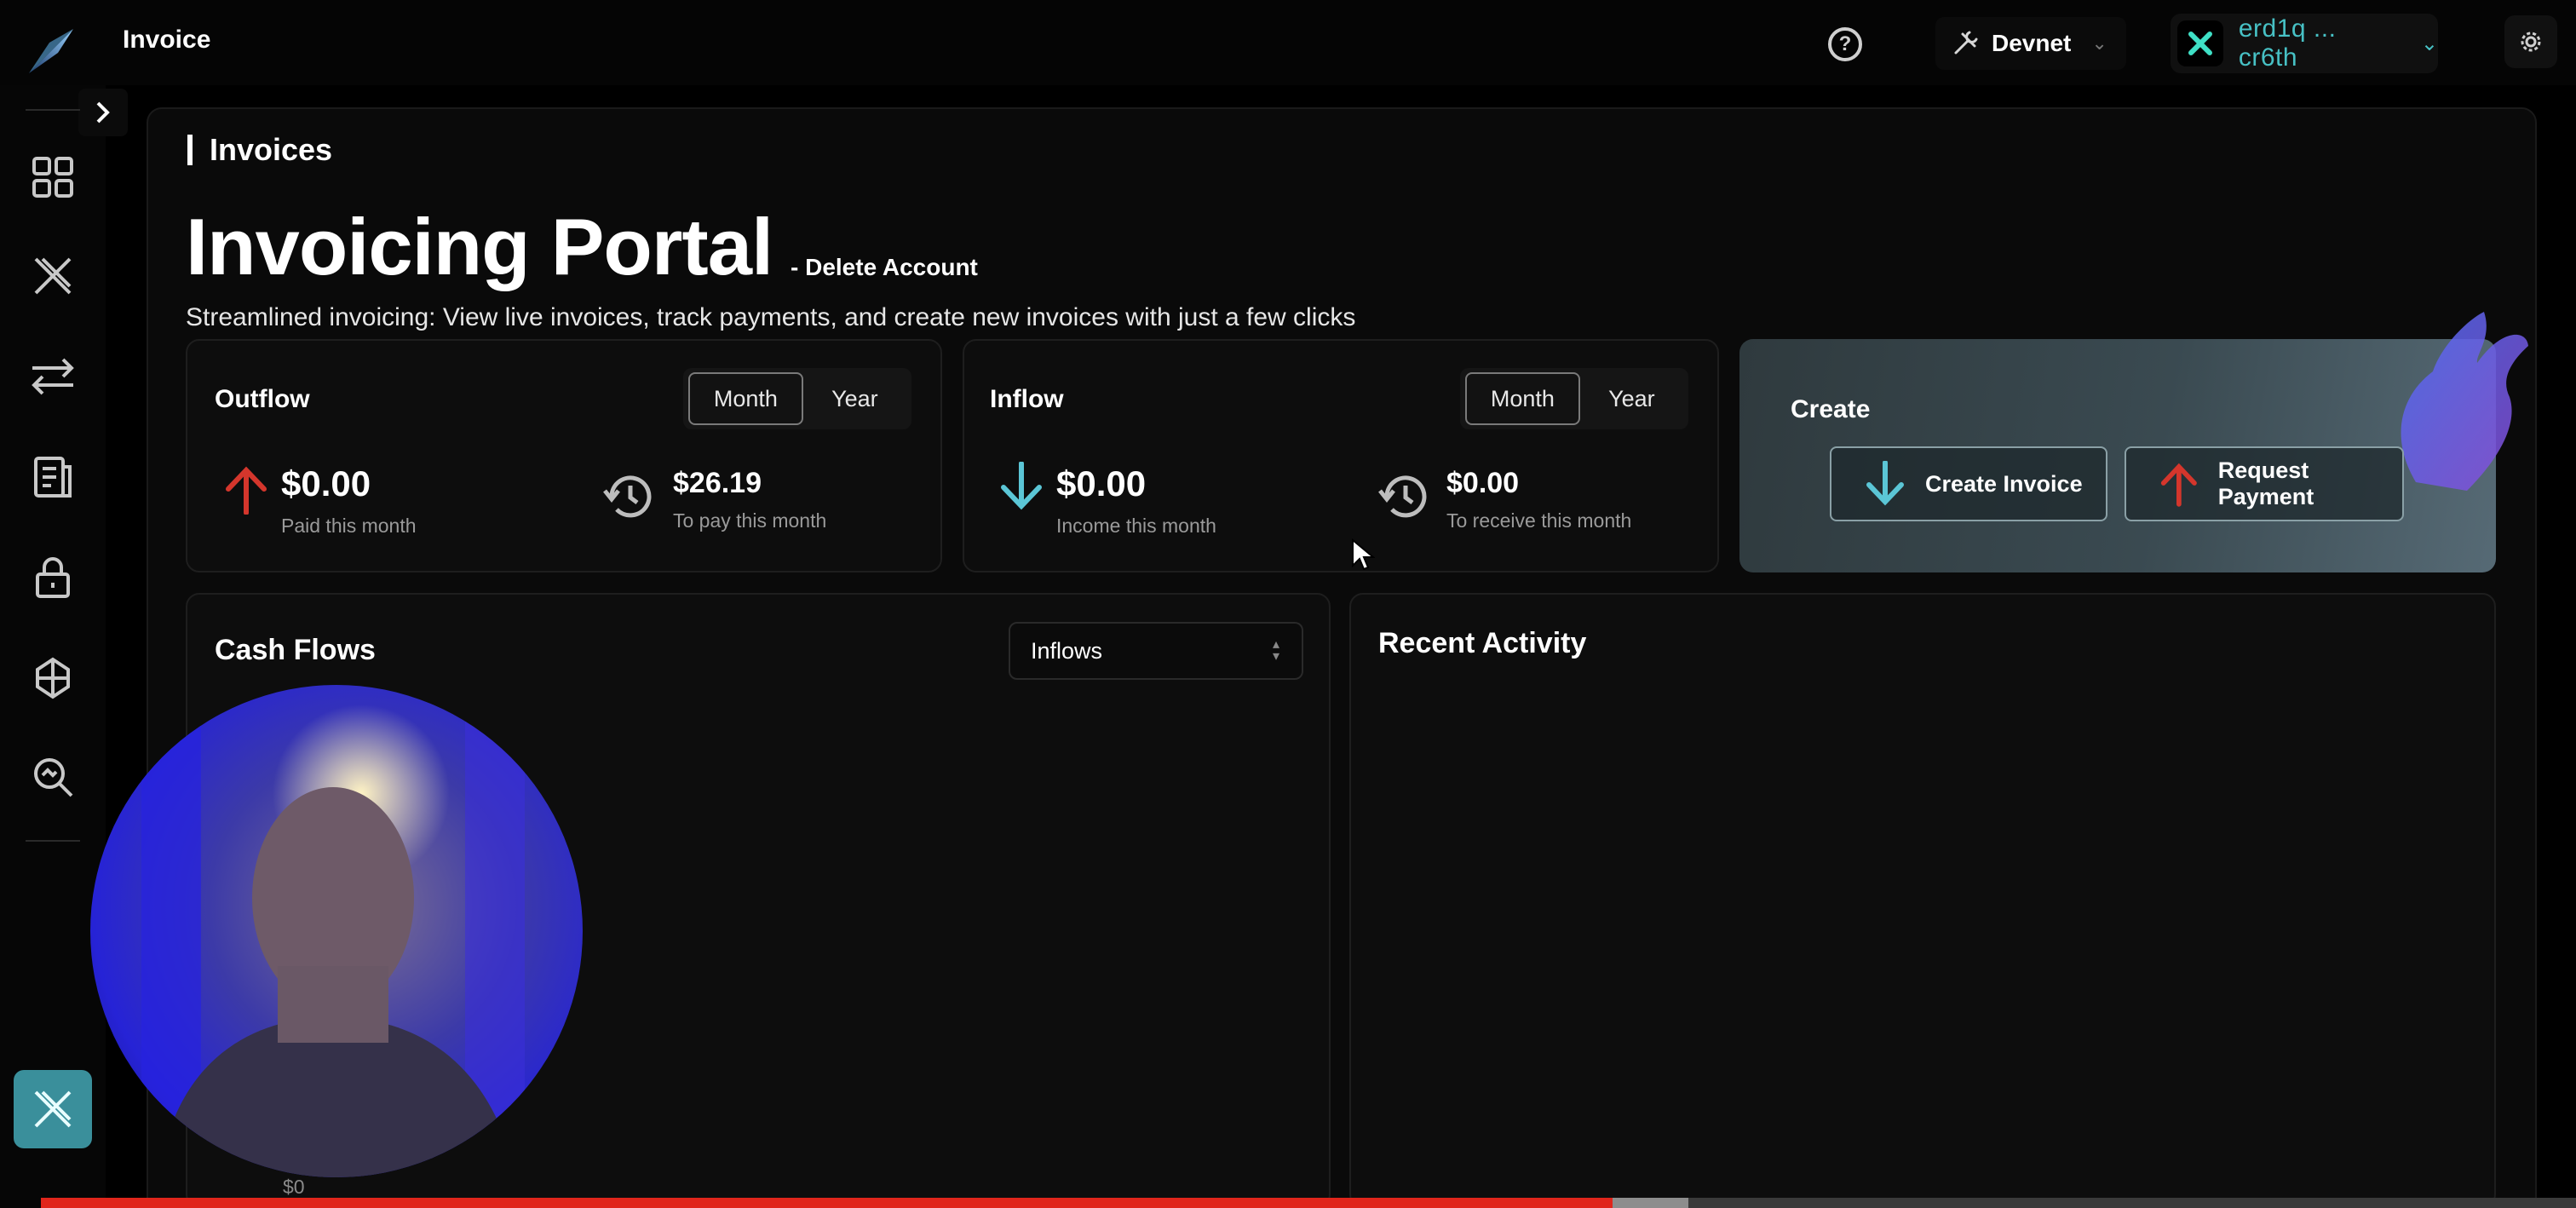 The height and width of the screenshot is (1208, 2576). I want to click on chevron-right-icon, so click(103, 112).